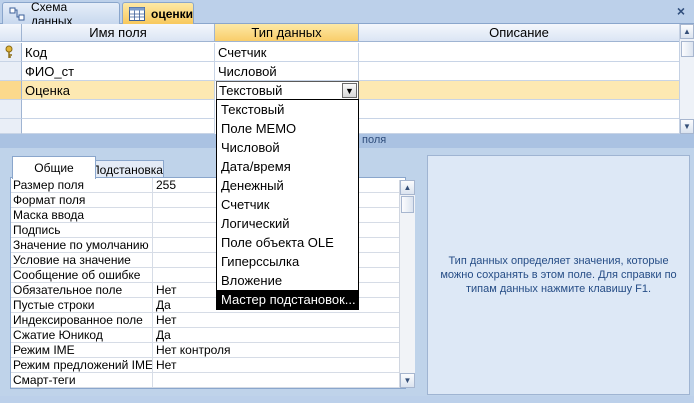 The image size is (694, 403). I want to click on dropdown-option-memo: Поле MEMO, so click(287, 128).